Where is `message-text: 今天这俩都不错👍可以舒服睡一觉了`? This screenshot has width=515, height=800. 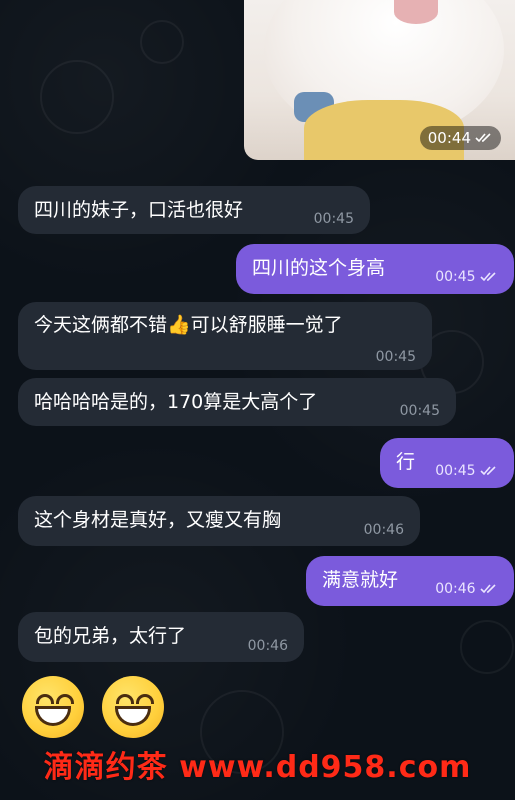 message-text: 今天这俩都不错👍可以舒服睡一觉了 is located at coordinates (188, 325).